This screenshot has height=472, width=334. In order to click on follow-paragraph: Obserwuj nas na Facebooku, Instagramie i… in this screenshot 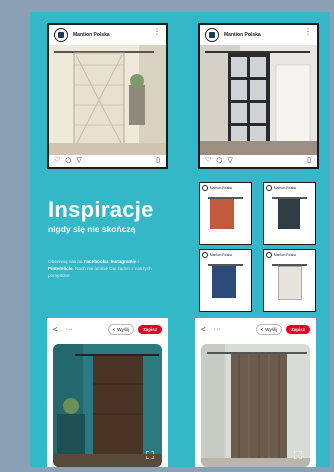, I will do `click(103, 268)`.